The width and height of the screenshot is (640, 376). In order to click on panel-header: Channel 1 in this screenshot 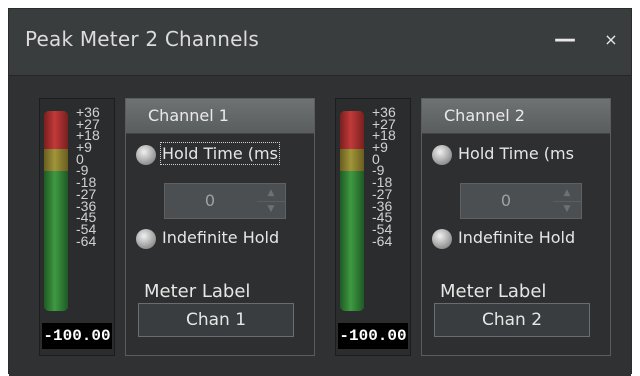, I will do `click(220, 116)`.